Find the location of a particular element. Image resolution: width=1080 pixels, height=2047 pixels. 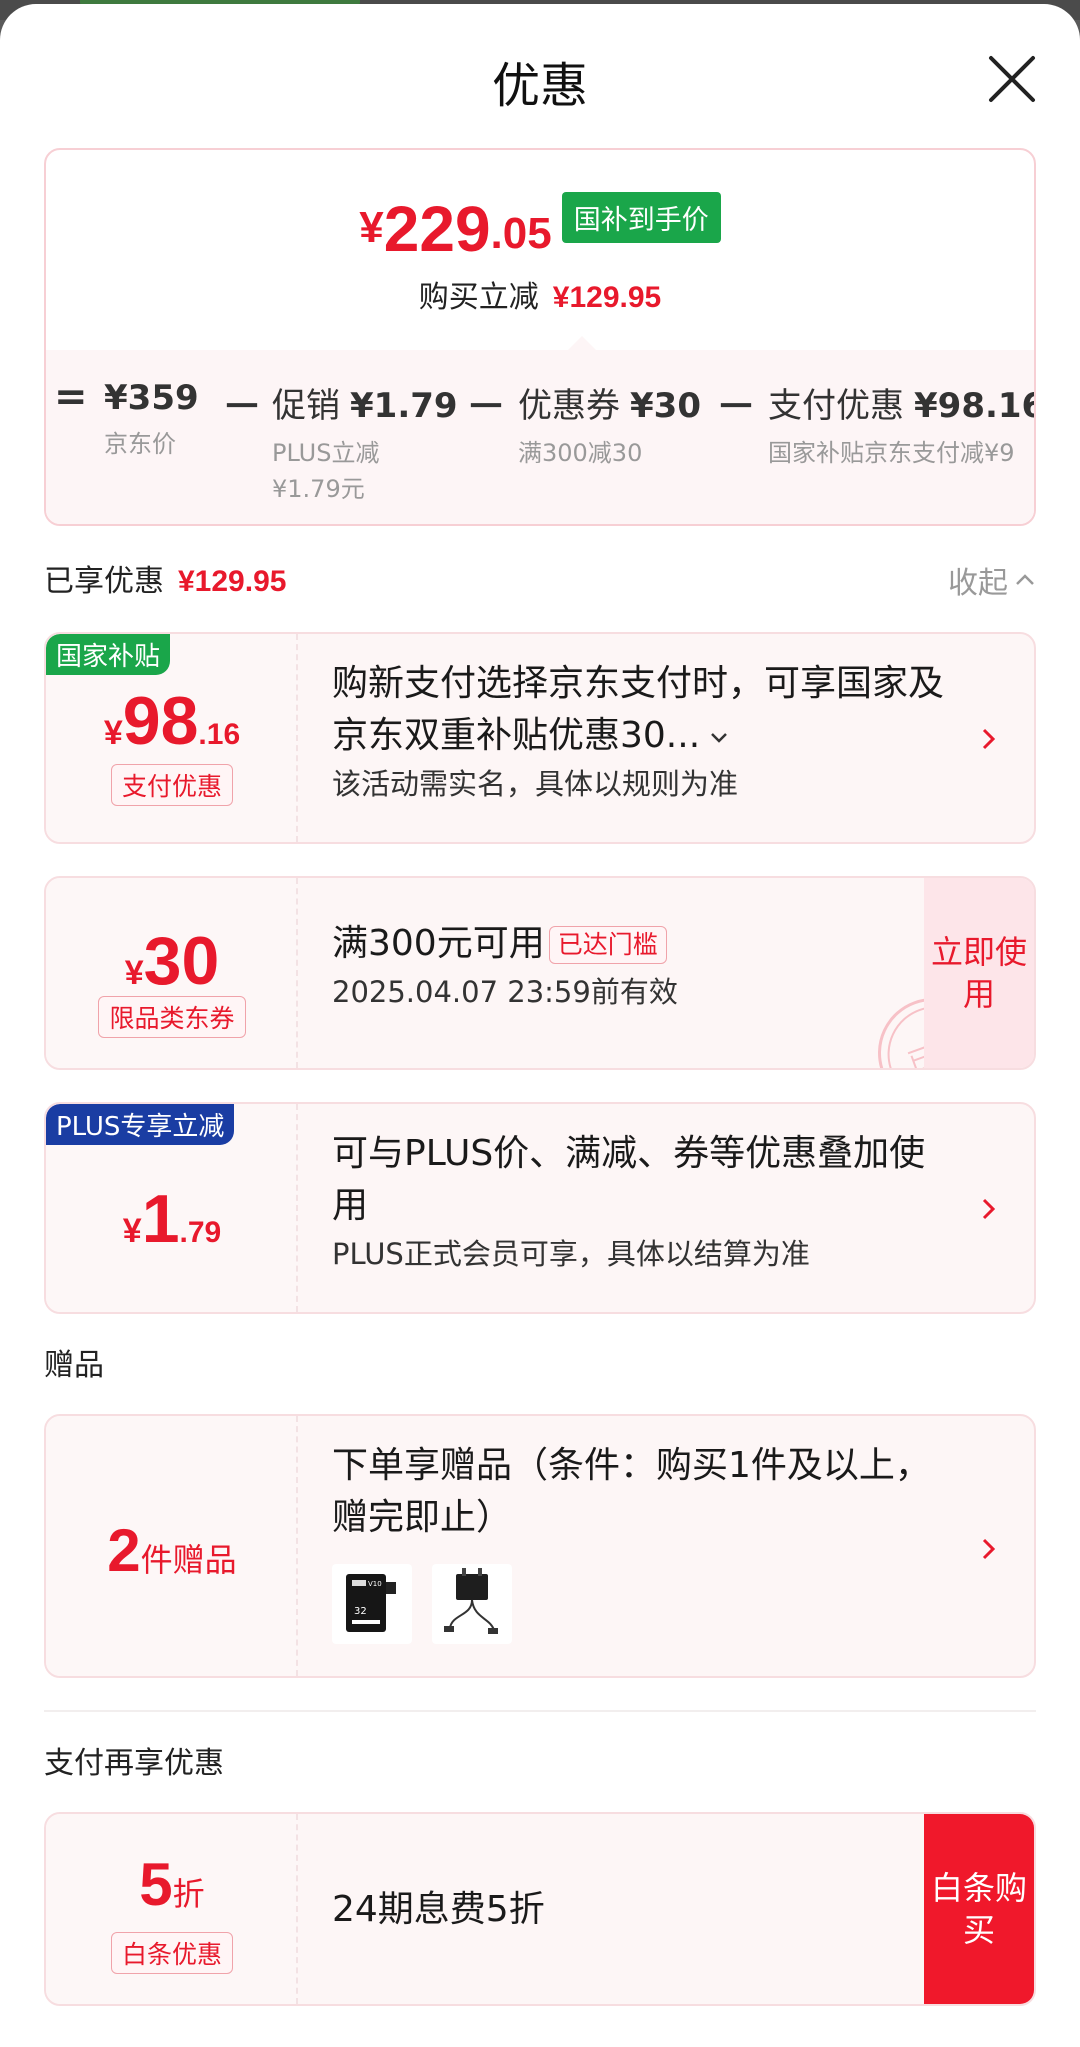

operator-equals: = is located at coordinates (71, 397).